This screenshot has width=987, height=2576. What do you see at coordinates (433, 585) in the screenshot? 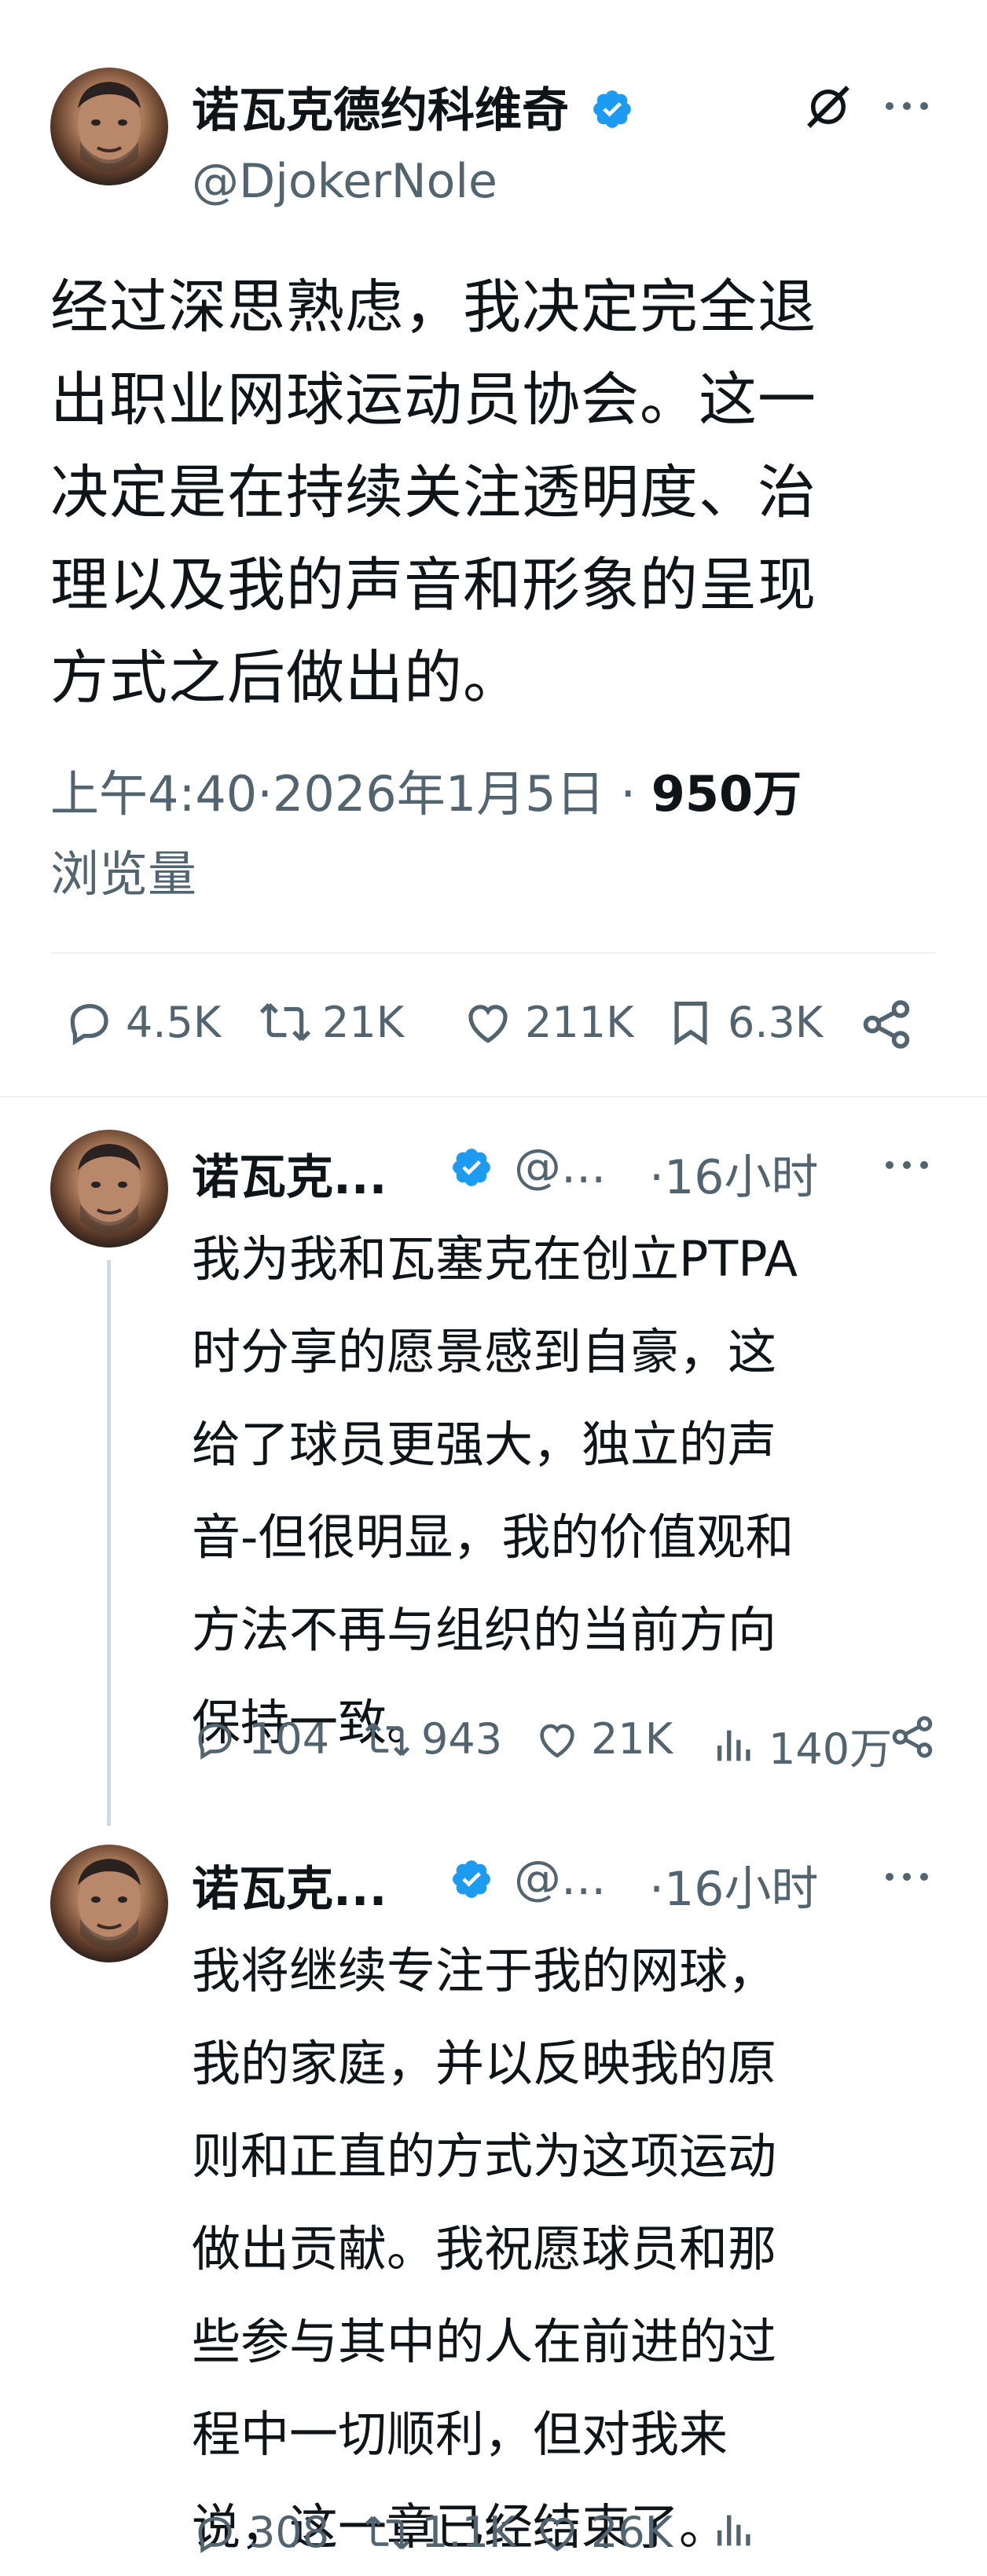
I see `tweet-text-line: 理以及我的声音和形象的呈现` at bounding box center [433, 585].